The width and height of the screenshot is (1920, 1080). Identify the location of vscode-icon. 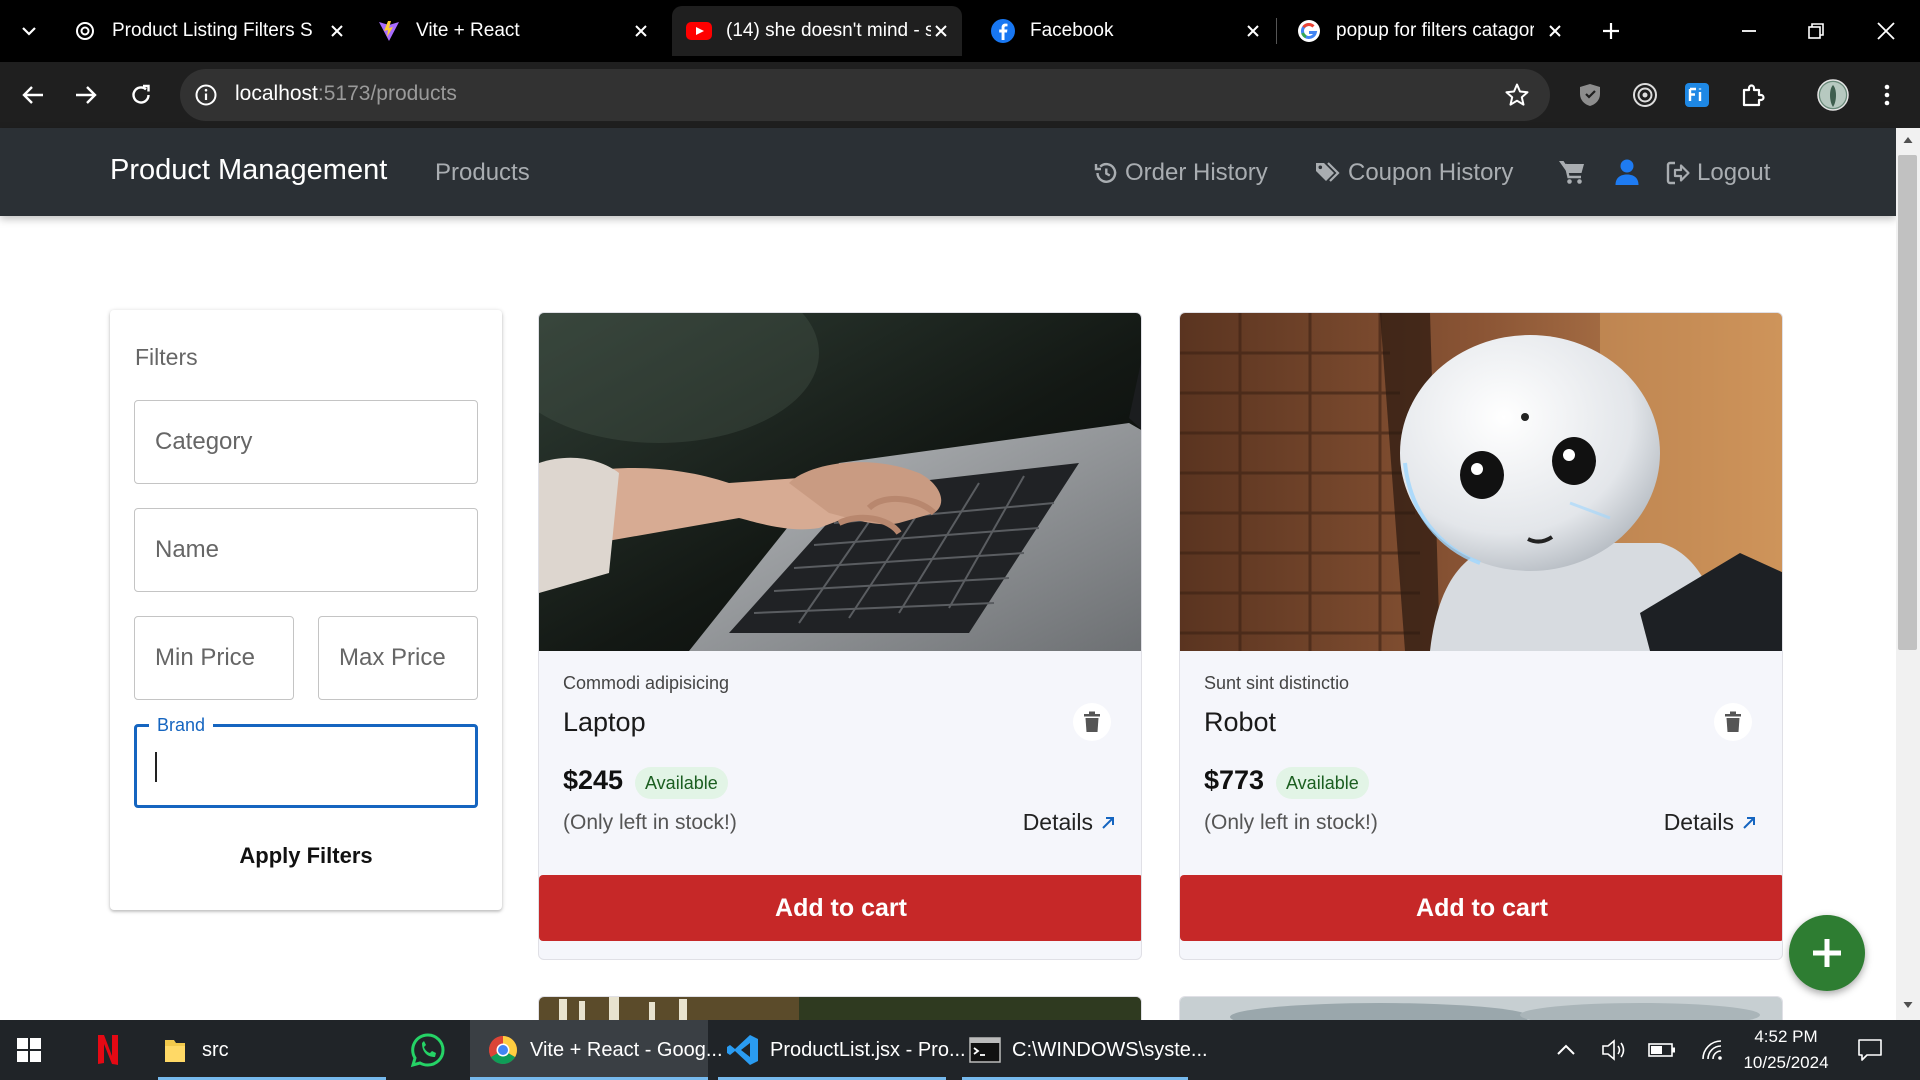
(743, 1050).